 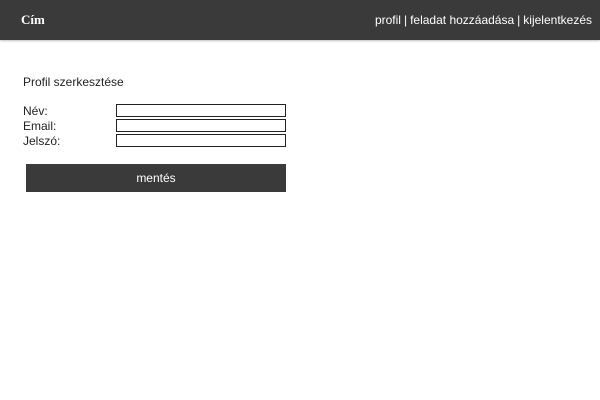 I want to click on password-field, so click(x=201, y=140).